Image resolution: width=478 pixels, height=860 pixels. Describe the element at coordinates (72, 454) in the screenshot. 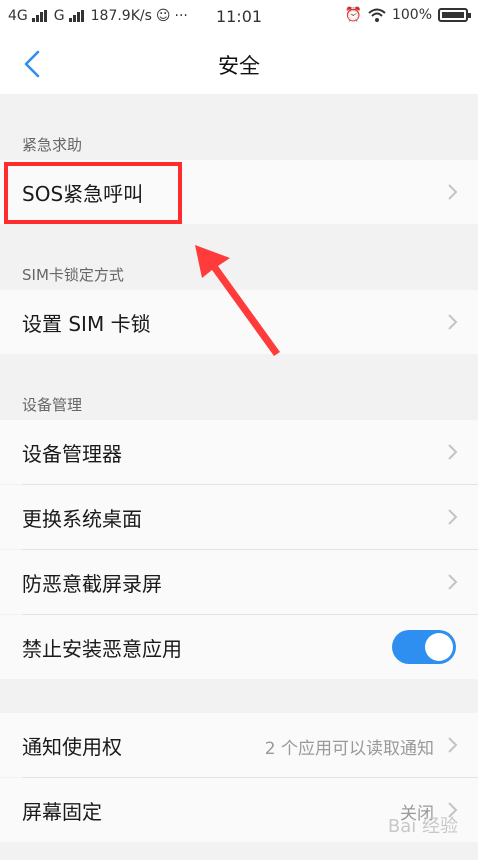

I see `row-label: 设备管理器` at that location.